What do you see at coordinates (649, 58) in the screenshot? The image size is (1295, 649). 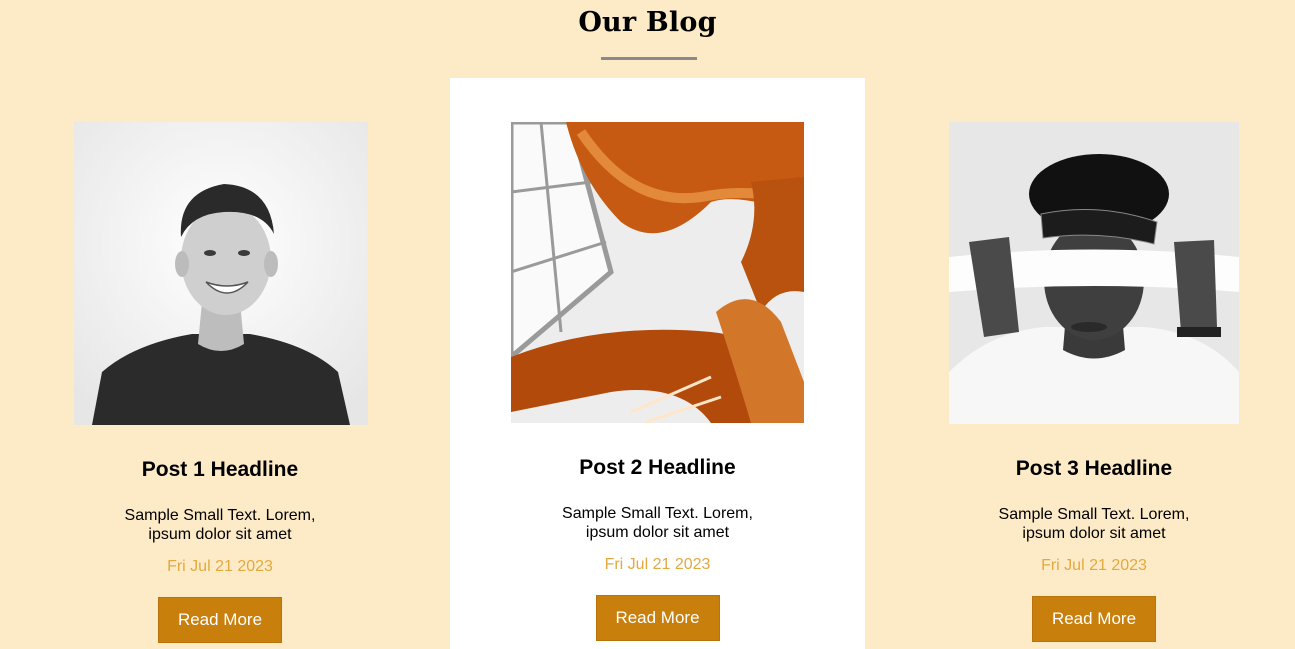 I see `title-underline` at bounding box center [649, 58].